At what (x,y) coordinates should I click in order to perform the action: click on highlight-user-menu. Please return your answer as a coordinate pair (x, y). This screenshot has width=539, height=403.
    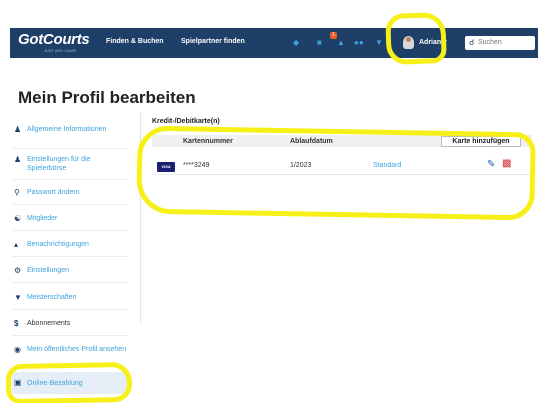
    Looking at the image, I should click on (416, 38).